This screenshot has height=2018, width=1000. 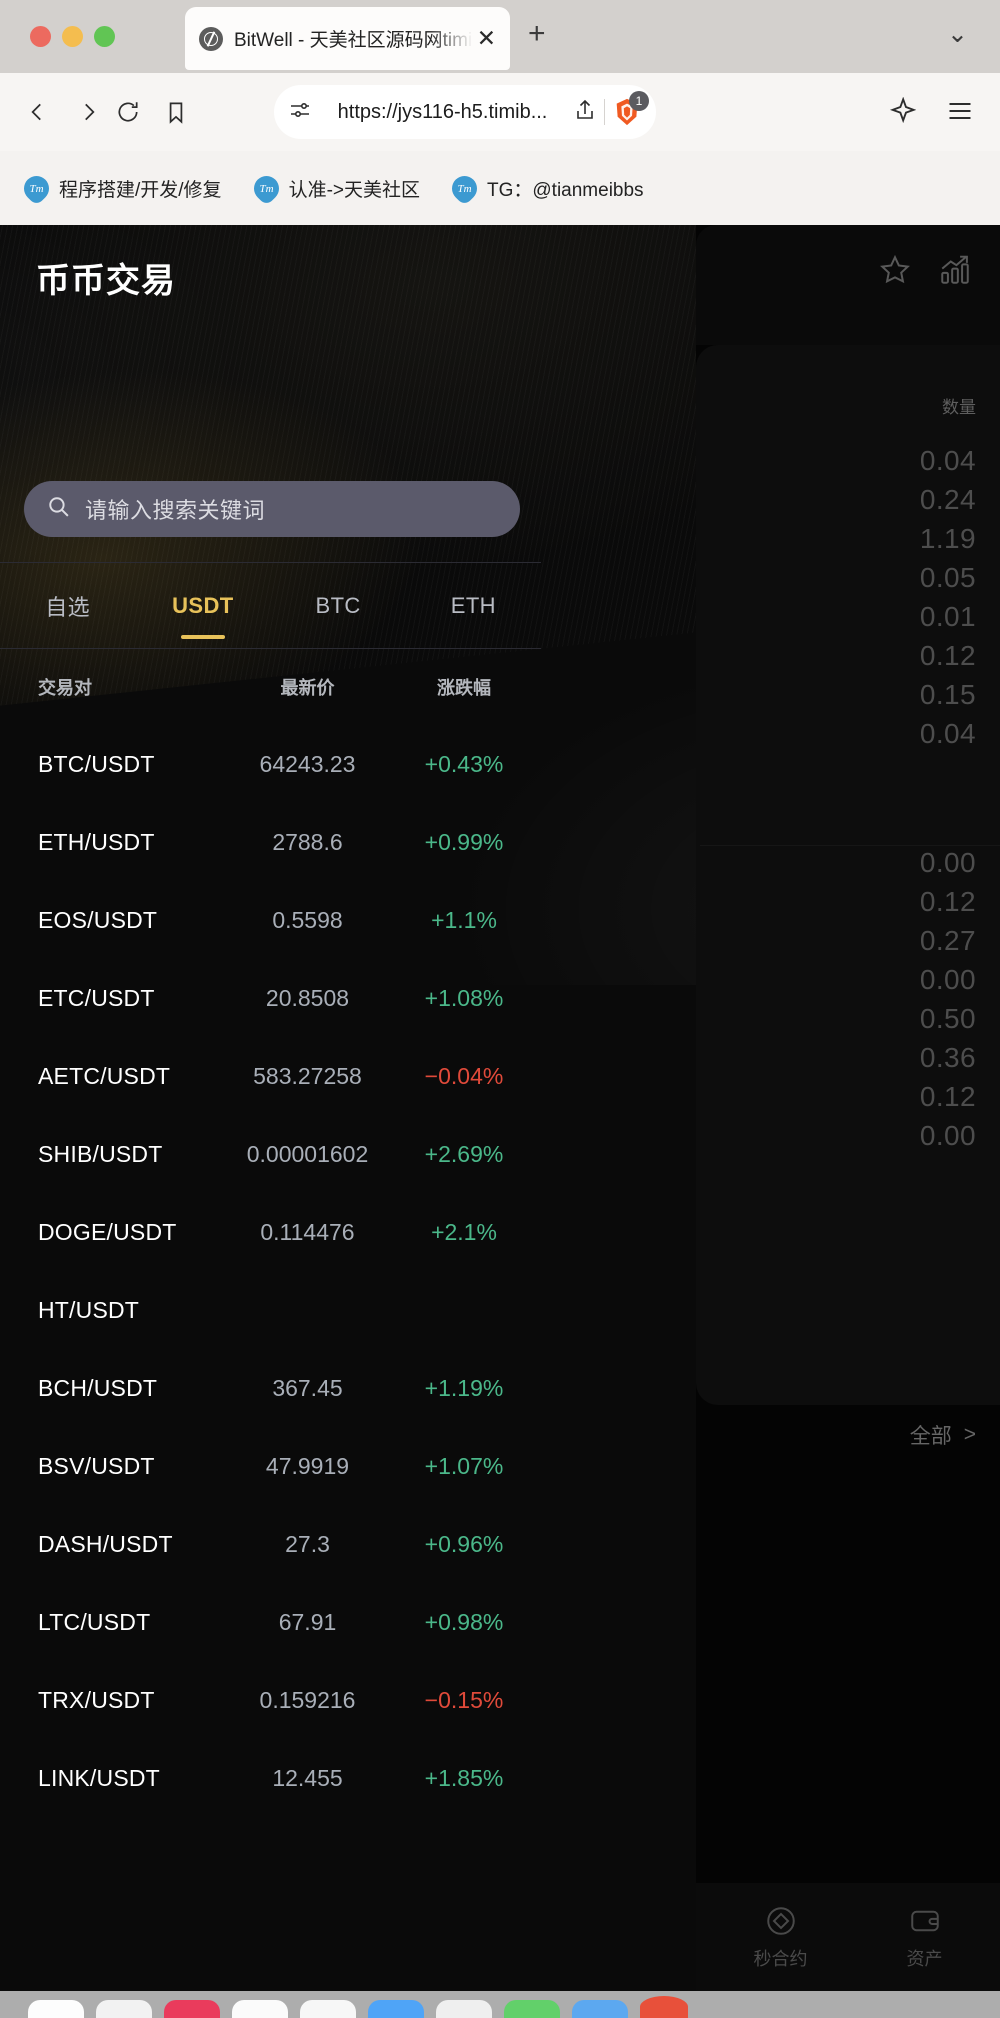 What do you see at coordinates (104, 1075) in the screenshot?
I see `pair-label: AETC/USDT` at bounding box center [104, 1075].